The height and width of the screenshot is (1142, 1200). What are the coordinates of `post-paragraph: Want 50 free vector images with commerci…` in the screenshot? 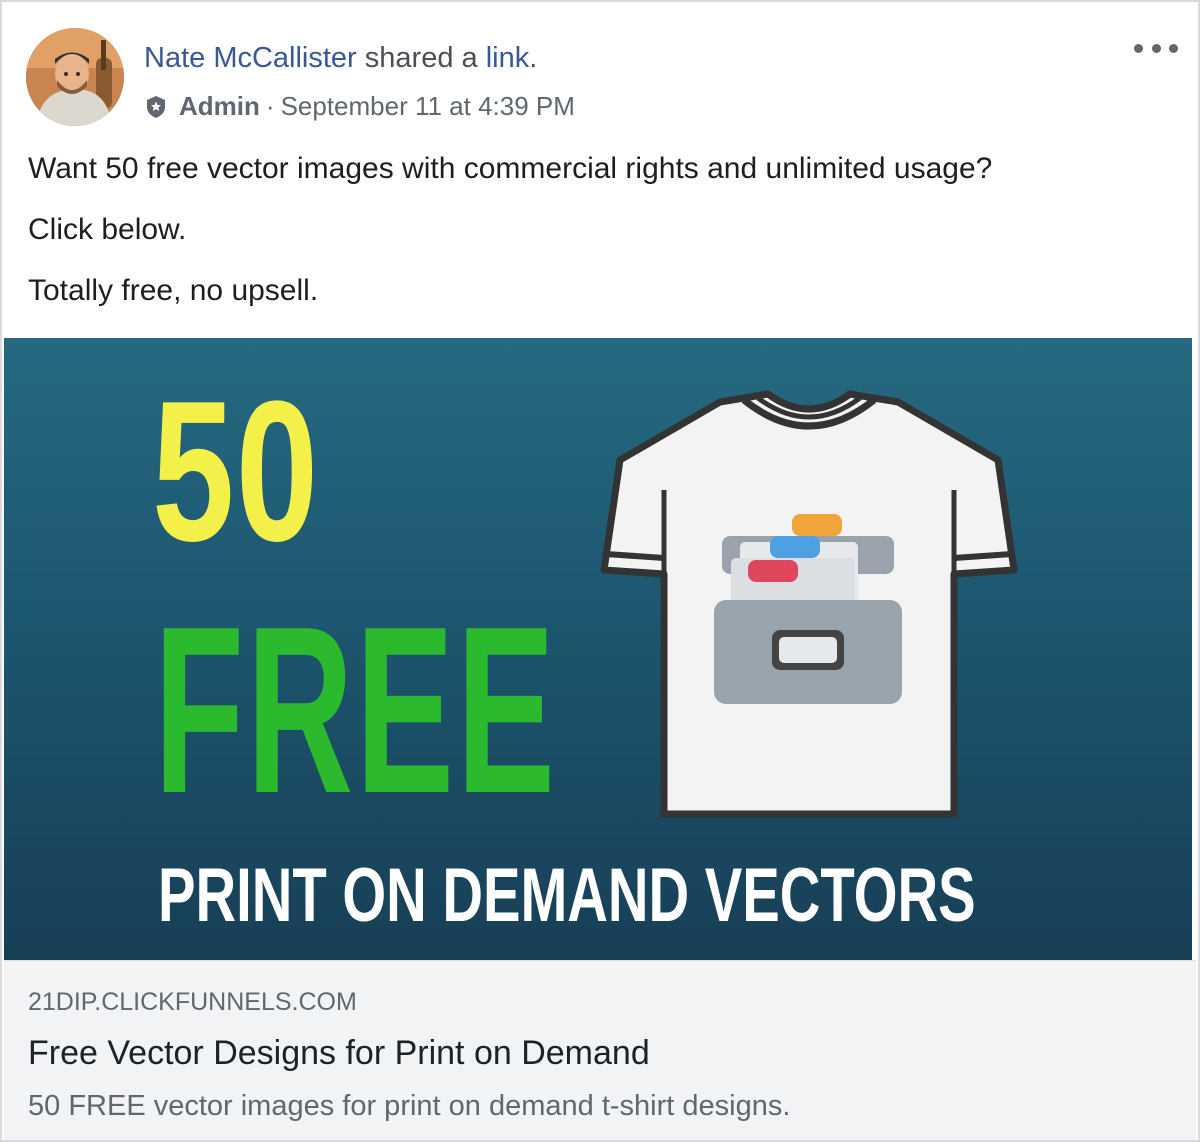 It's located at (510, 168).